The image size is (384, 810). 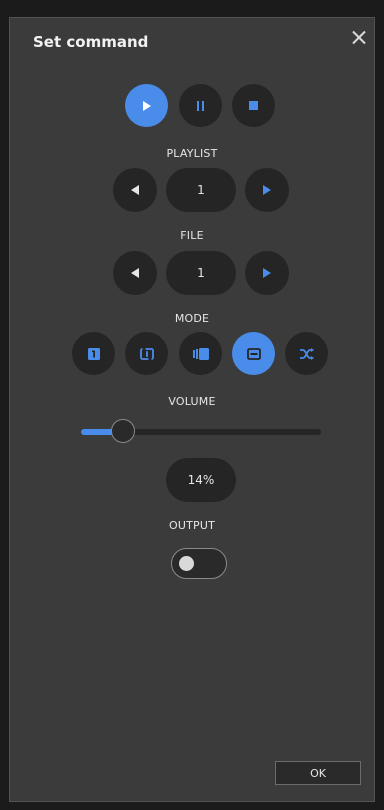 I want to click on play-once-icon, so click(x=93, y=353).